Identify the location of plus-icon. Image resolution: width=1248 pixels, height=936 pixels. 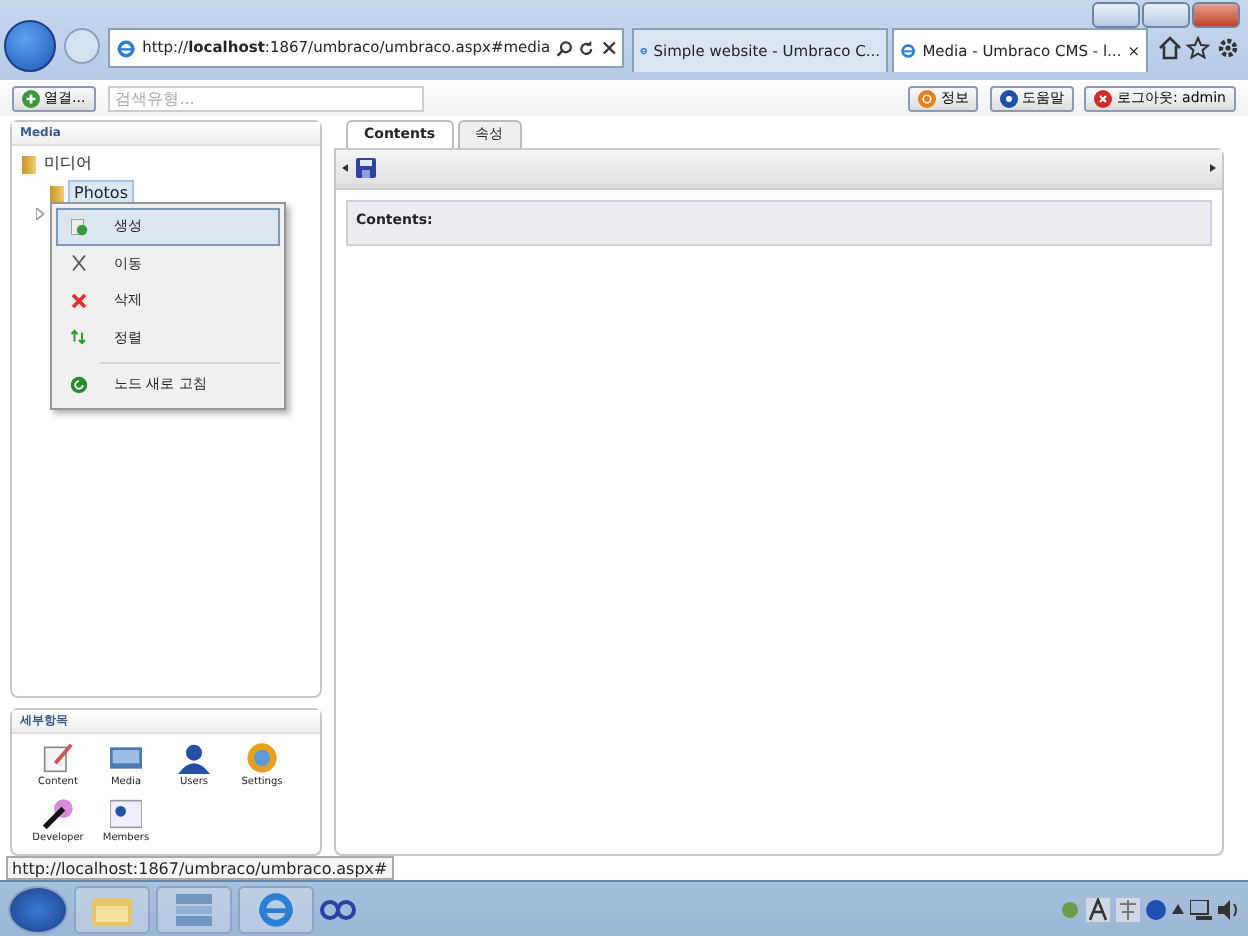
(31, 98).